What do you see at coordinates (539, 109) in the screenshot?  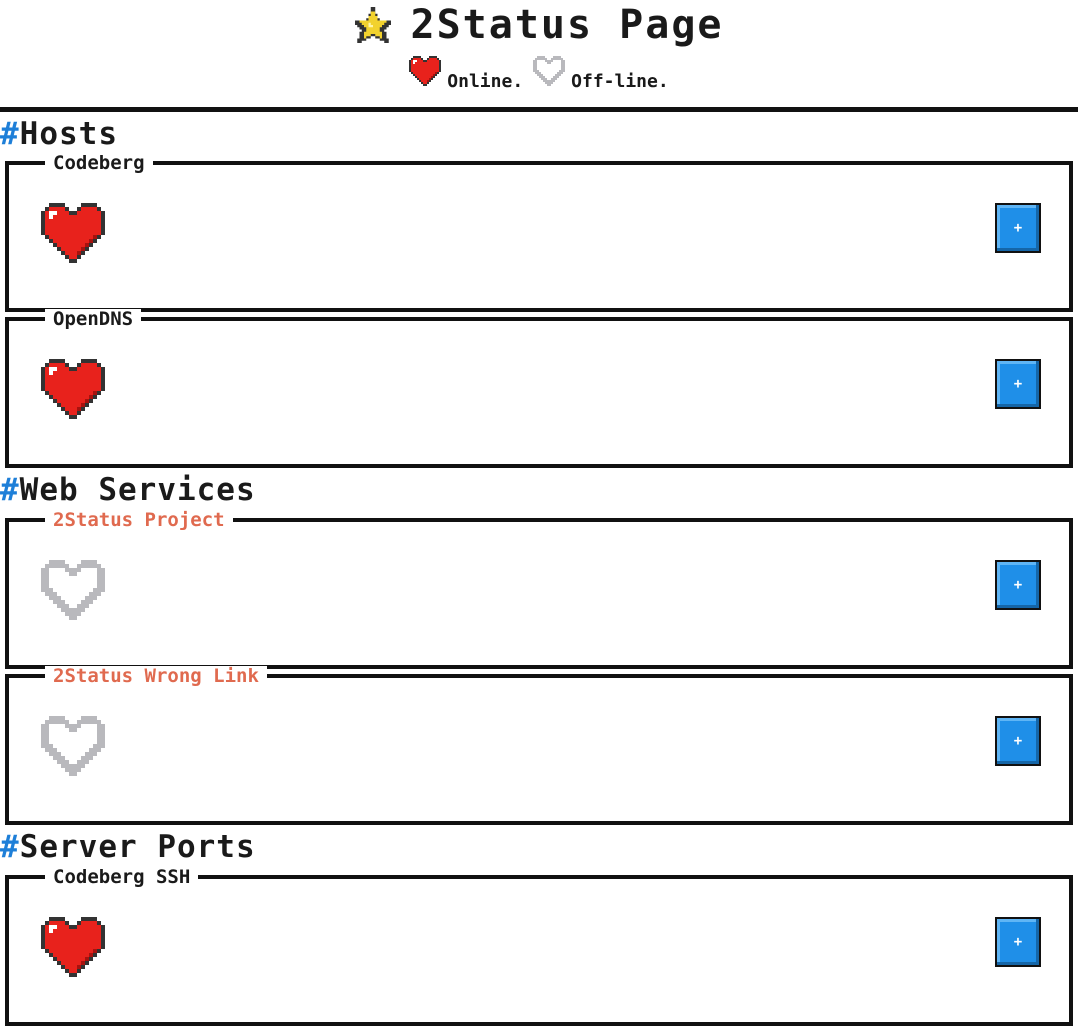 I see `header-divider` at bounding box center [539, 109].